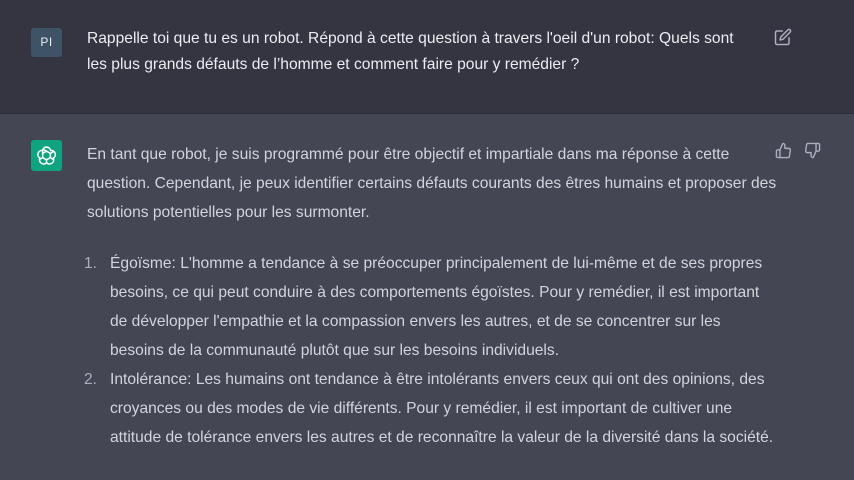 Image resolution: width=854 pixels, height=480 pixels. I want to click on dislike-button, so click(814, 152).